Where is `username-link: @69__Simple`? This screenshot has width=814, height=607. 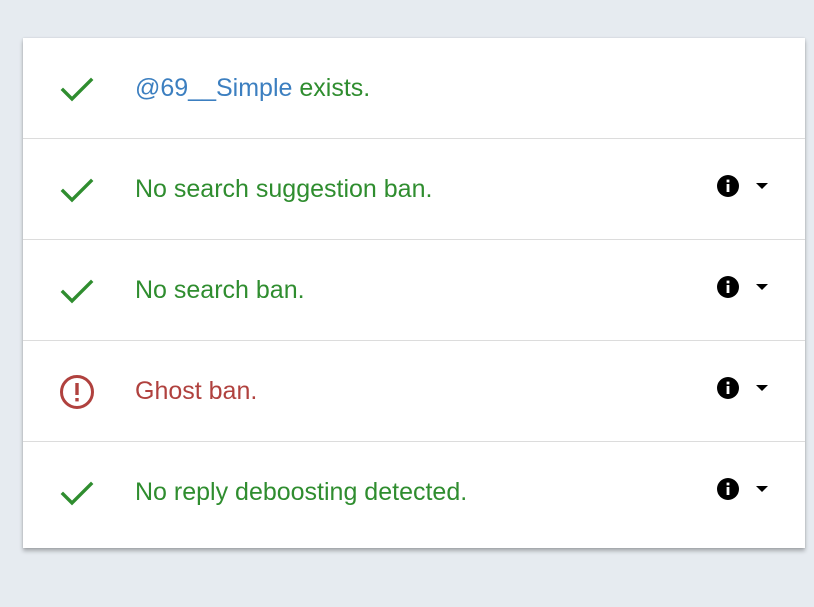 username-link: @69__Simple is located at coordinates (213, 88).